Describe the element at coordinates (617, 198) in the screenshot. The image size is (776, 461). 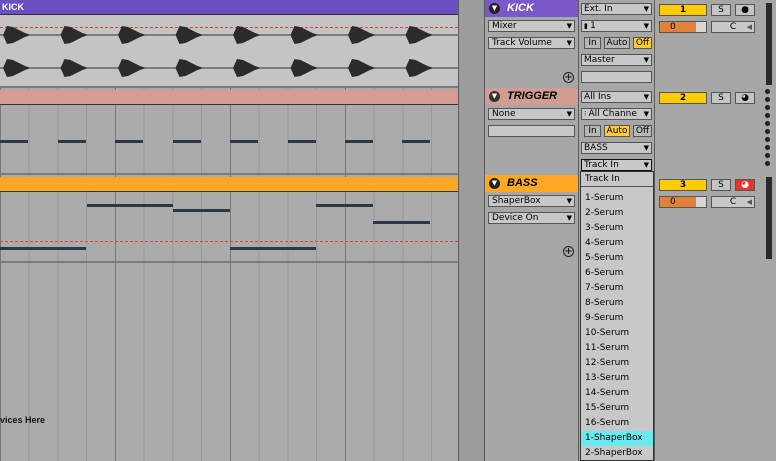
I see `menu-item: 1-Serum` at that location.